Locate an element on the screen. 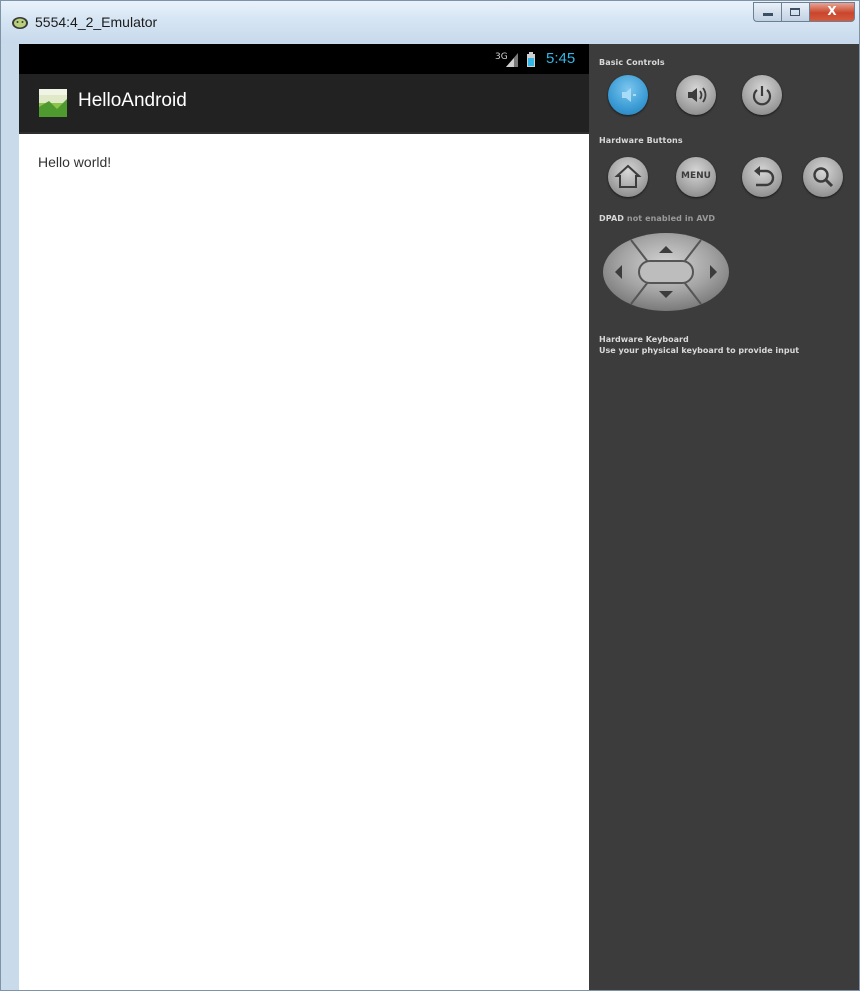 This screenshot has height=991, width=860. signal-icon is located at coordinates (512, 60).